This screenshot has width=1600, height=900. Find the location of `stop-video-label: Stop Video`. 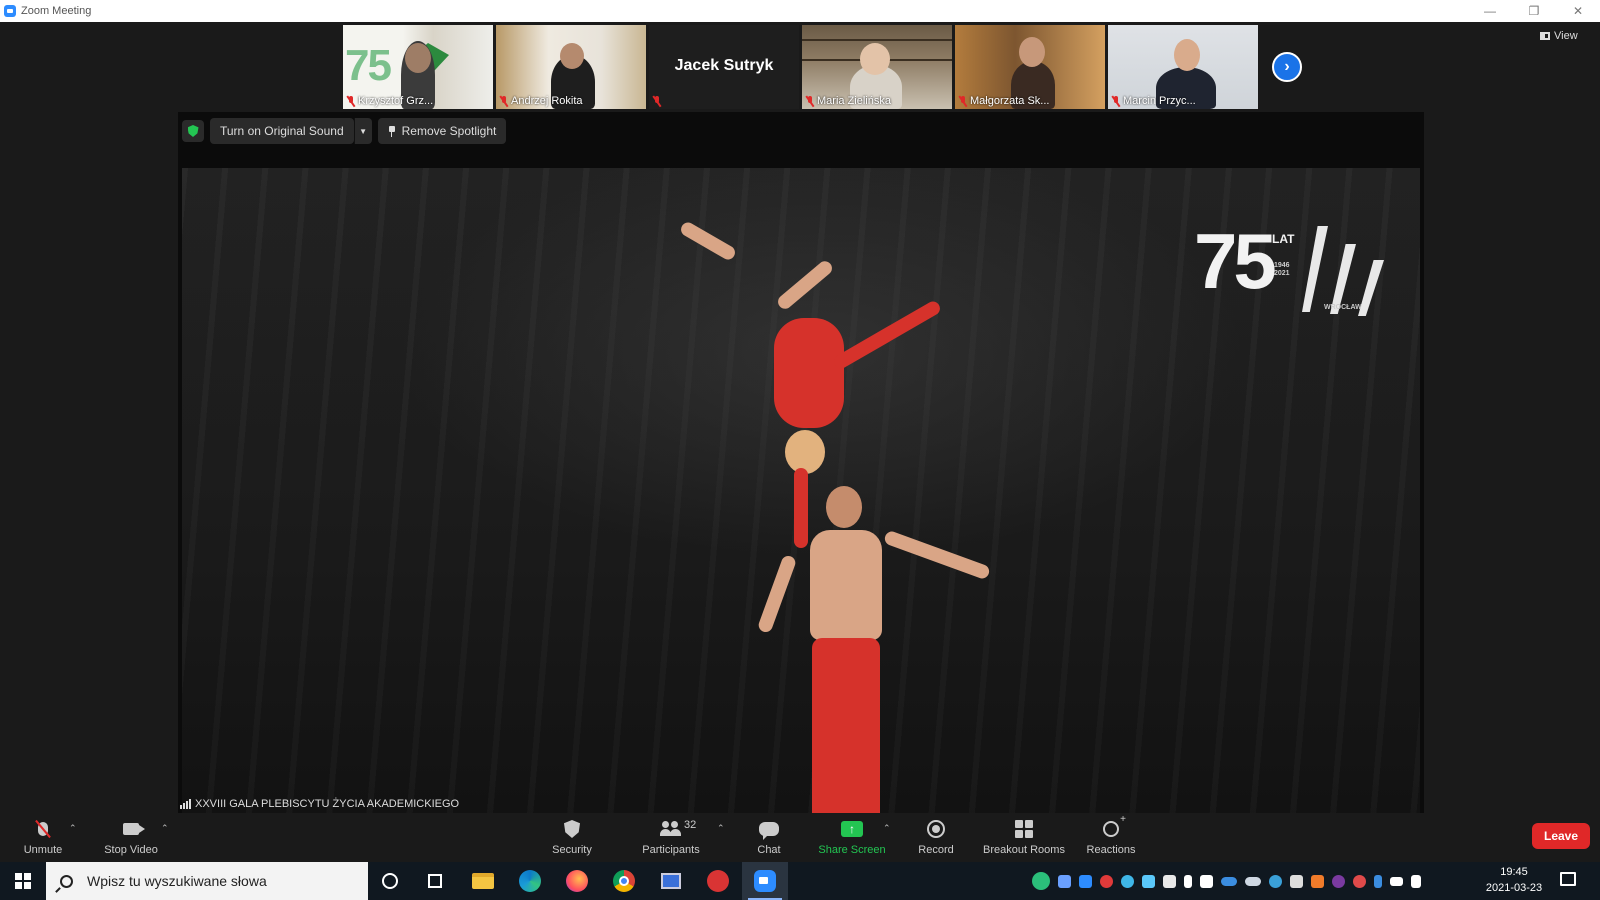

stop-video-label: Stop Video is located at coordinates (131, 850).